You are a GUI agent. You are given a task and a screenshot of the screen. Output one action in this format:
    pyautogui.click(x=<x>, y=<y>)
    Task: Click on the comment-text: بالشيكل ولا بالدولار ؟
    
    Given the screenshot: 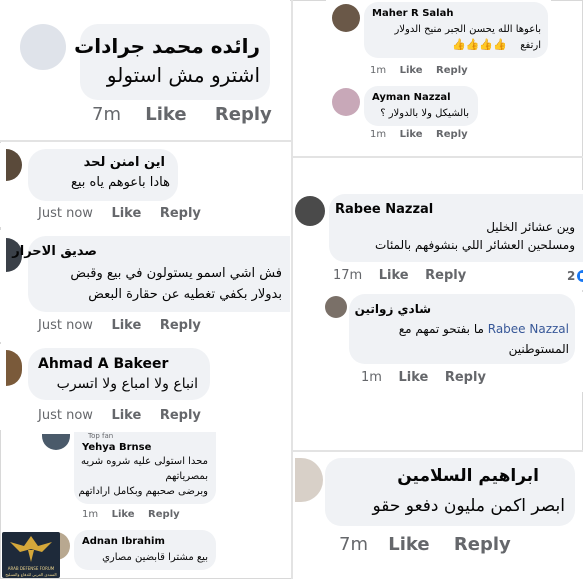 What is the action you would take?
    pyautogui.click(x=424, y=113)
    